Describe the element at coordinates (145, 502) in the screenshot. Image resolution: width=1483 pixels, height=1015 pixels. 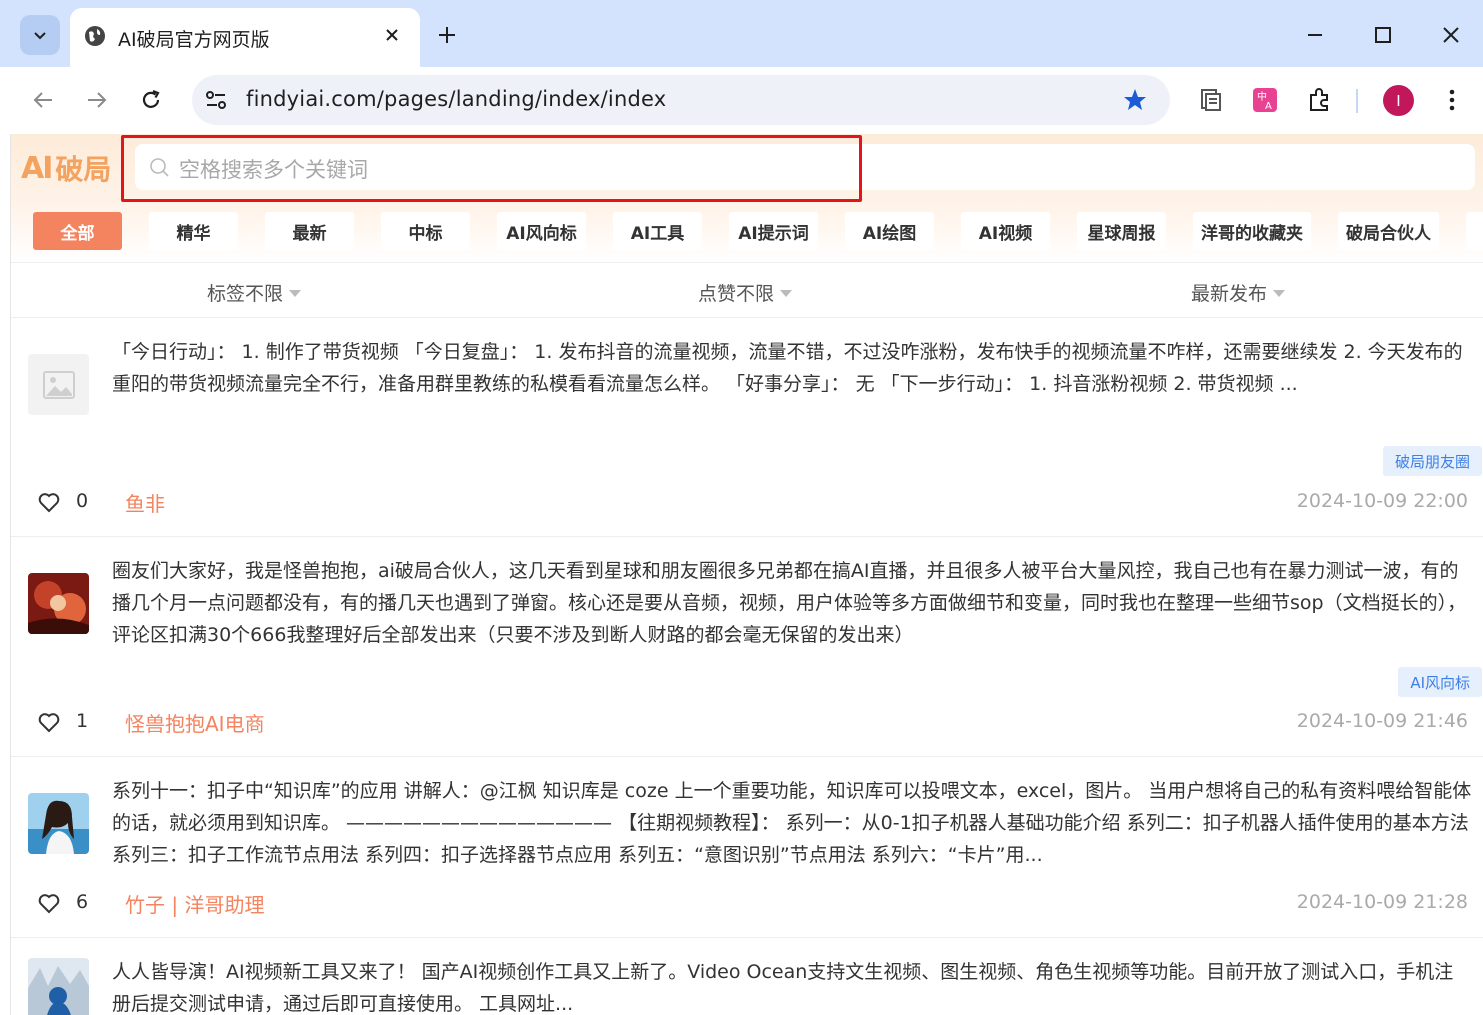
I see `post-author: 鱼非` at that location.